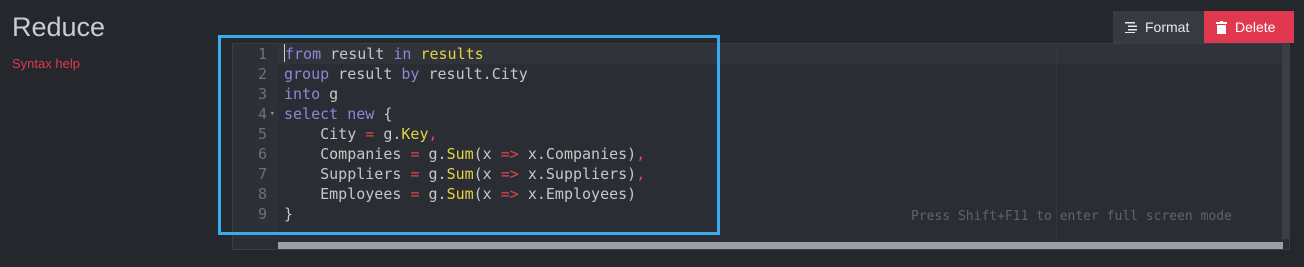 The image size is (1304, 267). Describe the element at coordinates (262, 134) in the screenshot. I see `line-number: 5` at that location.